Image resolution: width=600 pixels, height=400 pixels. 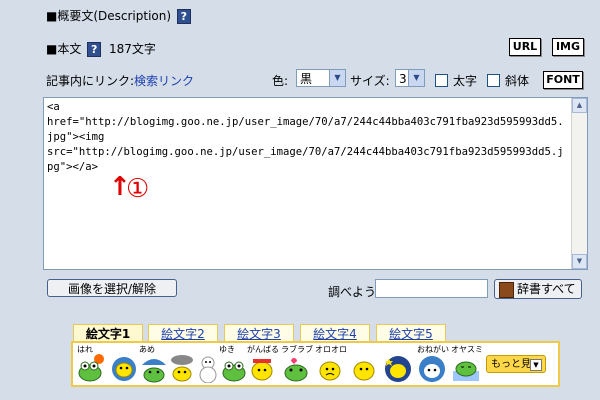 What do you see at coordinates (331, 364) in the screenshot?
I see `emoji-bird-worried-icon: オロオロ` at bounding box center [331, 364].